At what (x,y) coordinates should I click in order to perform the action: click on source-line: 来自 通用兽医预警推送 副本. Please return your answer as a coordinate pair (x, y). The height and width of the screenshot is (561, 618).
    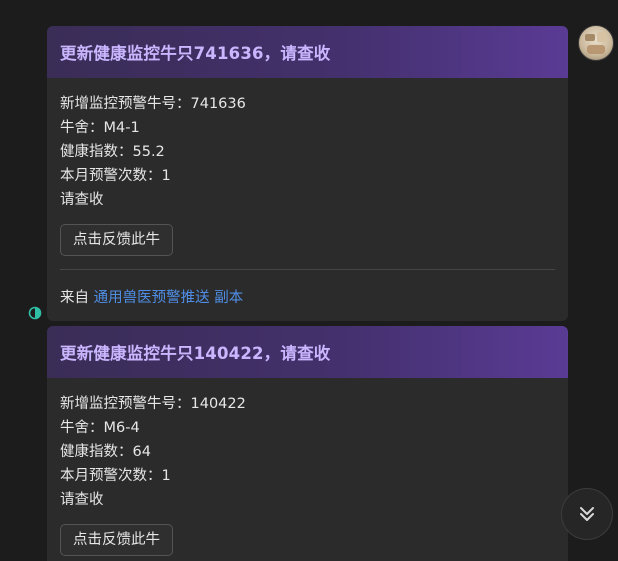
    Looking at the image, I should click on (307, 296).